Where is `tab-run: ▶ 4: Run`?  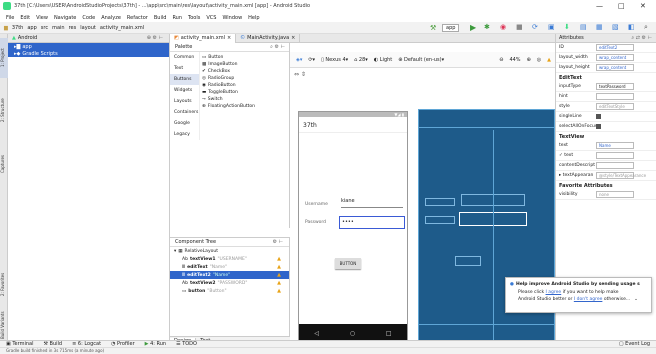 tab-run: ▶ 4: Run is located at coordinates (155, 344).